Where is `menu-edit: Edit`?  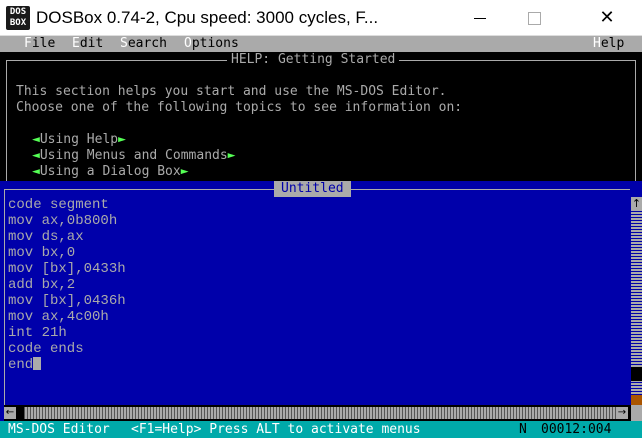 menu-edit: Edit is located at coordinates (87, 44).